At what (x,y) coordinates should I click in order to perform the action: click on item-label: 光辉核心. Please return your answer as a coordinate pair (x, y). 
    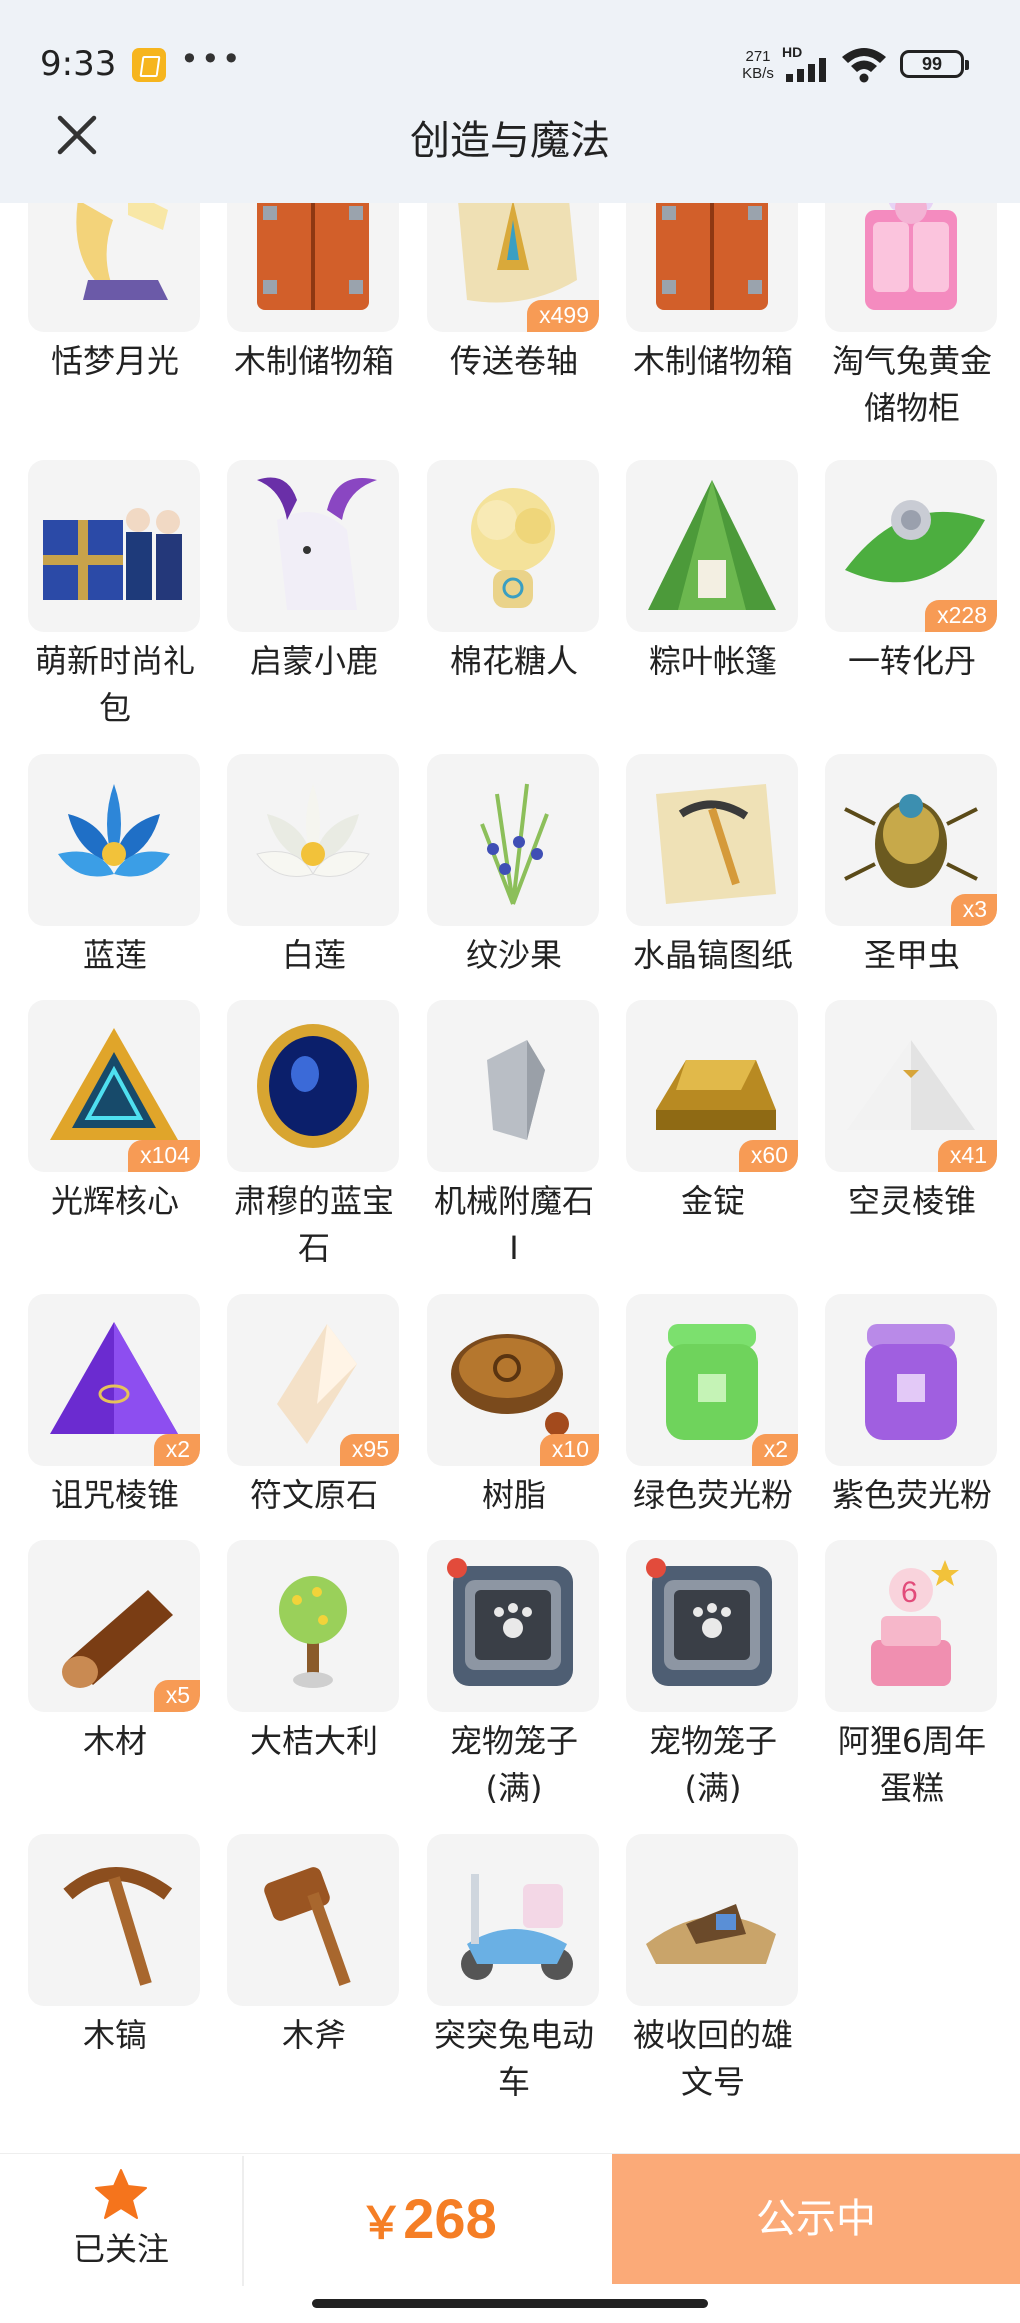
    Looking at the image, I should click on (114, 1201).